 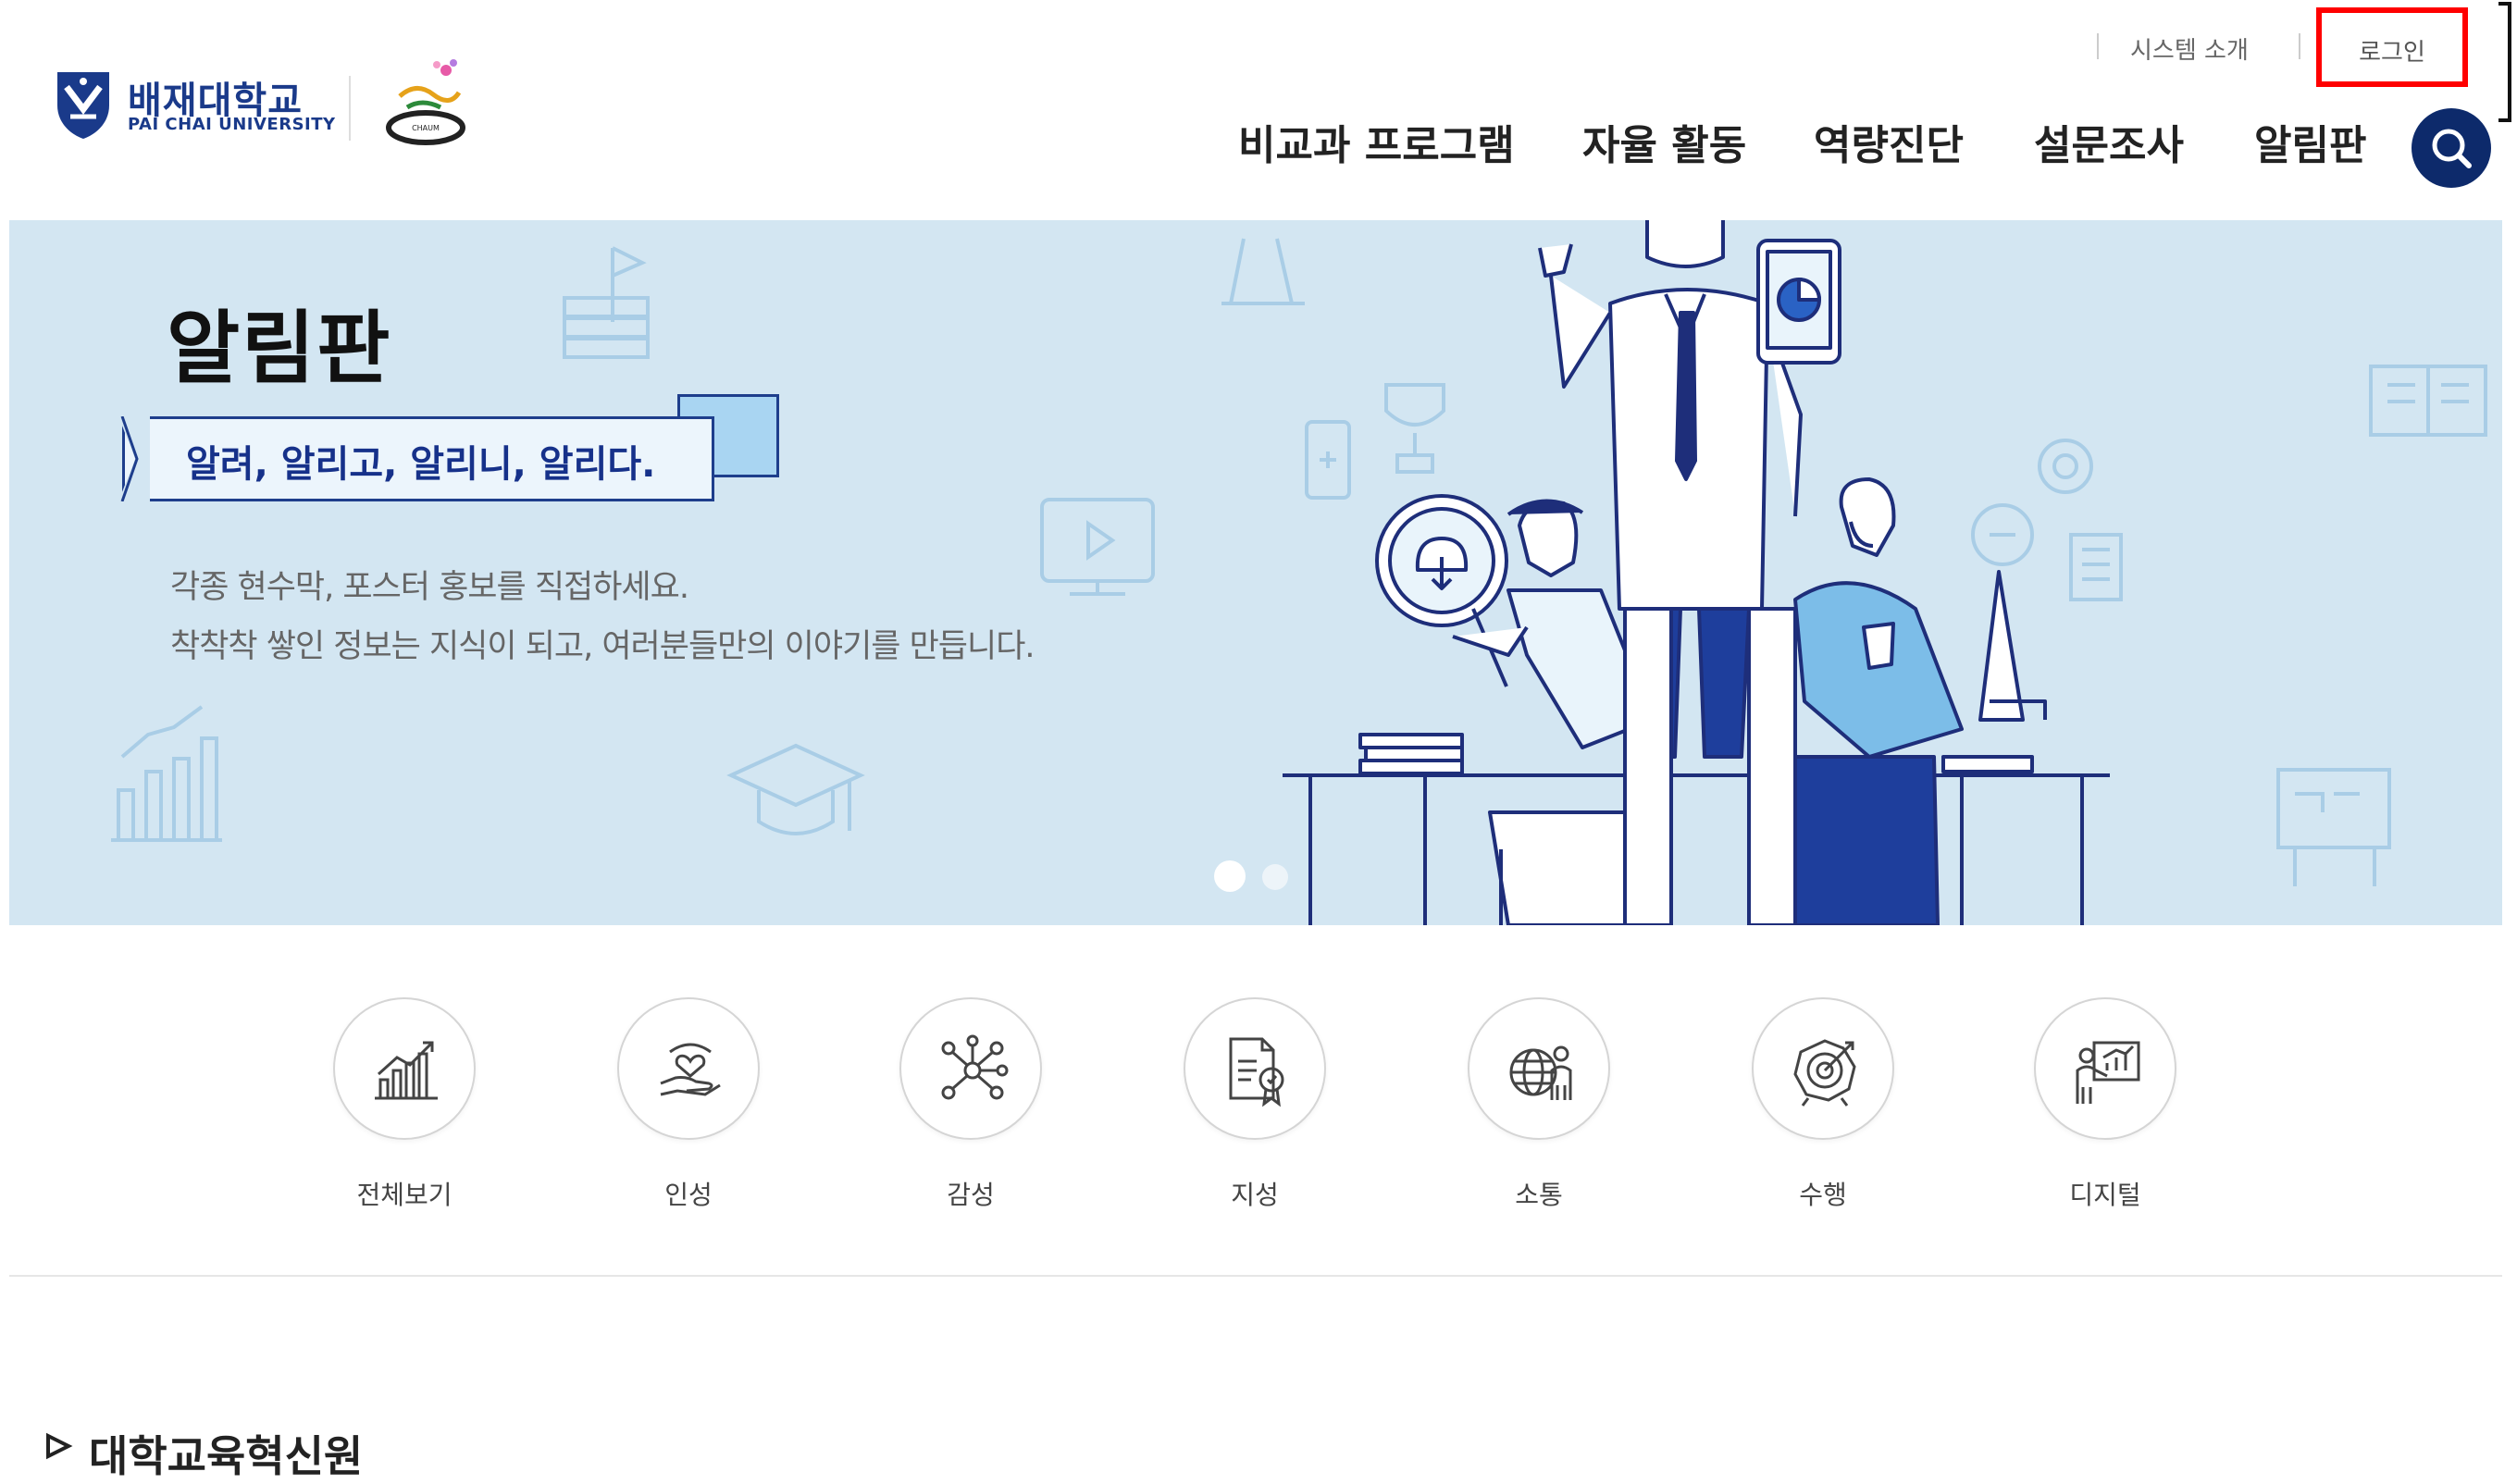 What do you see at coordinates (2109, 147) in the screenshot?
I see `nav-survey: 설문조사` at bounding box center [2109, 147].